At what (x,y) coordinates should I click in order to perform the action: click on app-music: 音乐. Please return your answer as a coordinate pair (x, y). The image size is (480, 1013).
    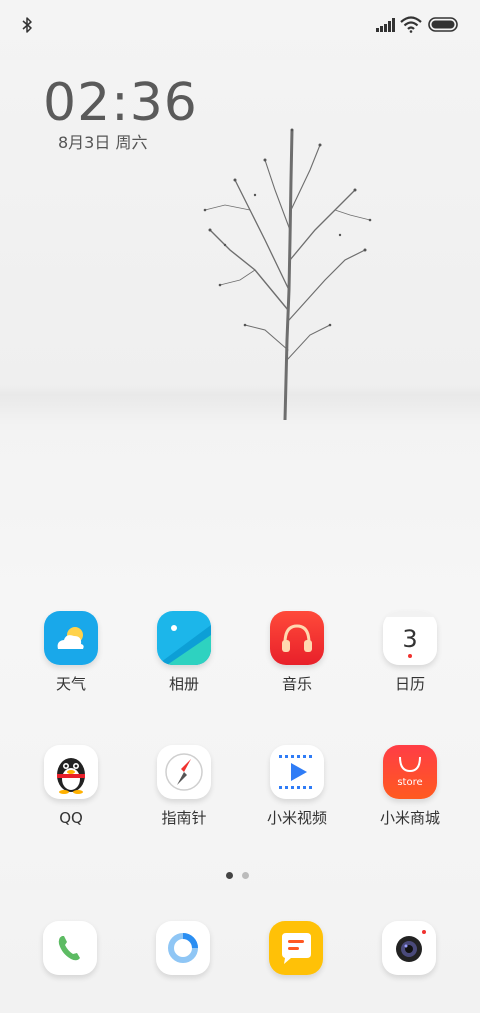
    Looking at the image, I should click on (297, 661).